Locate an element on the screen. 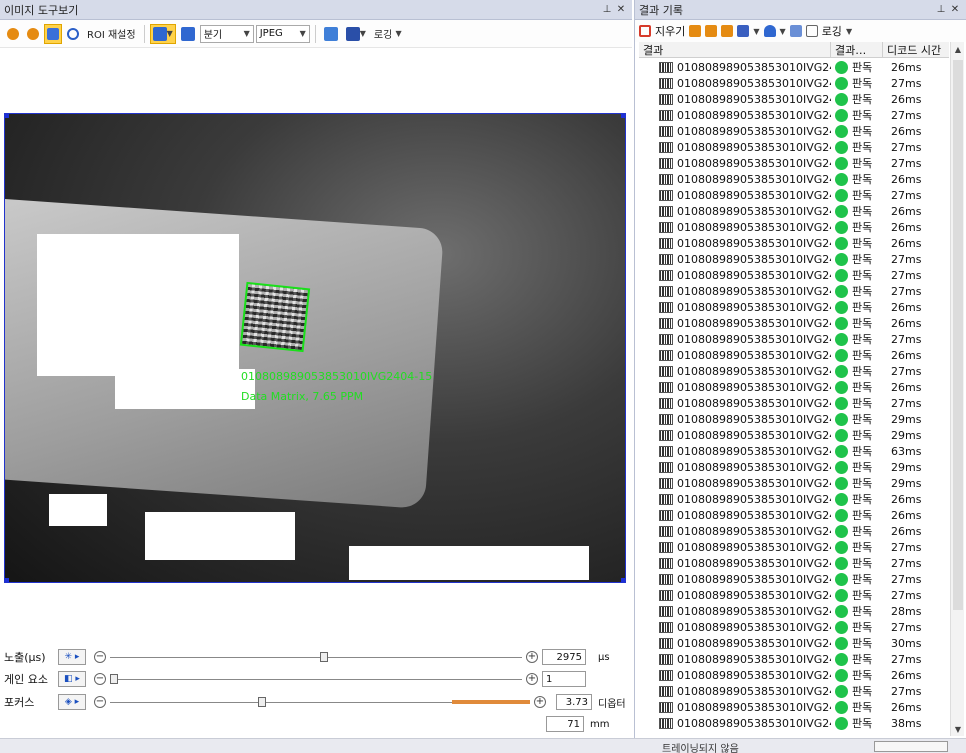 The image size is (966, 753). scroll-up-icon: ▲ is located at coordinates (958, 49).